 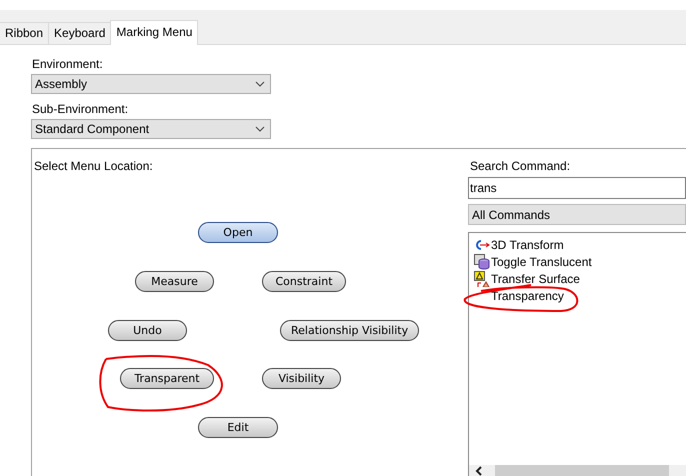 What do you see at coordinates (238, 232) in the screenshot?
I see `marking-menu-button: Open` at bounding box center [238, 232].